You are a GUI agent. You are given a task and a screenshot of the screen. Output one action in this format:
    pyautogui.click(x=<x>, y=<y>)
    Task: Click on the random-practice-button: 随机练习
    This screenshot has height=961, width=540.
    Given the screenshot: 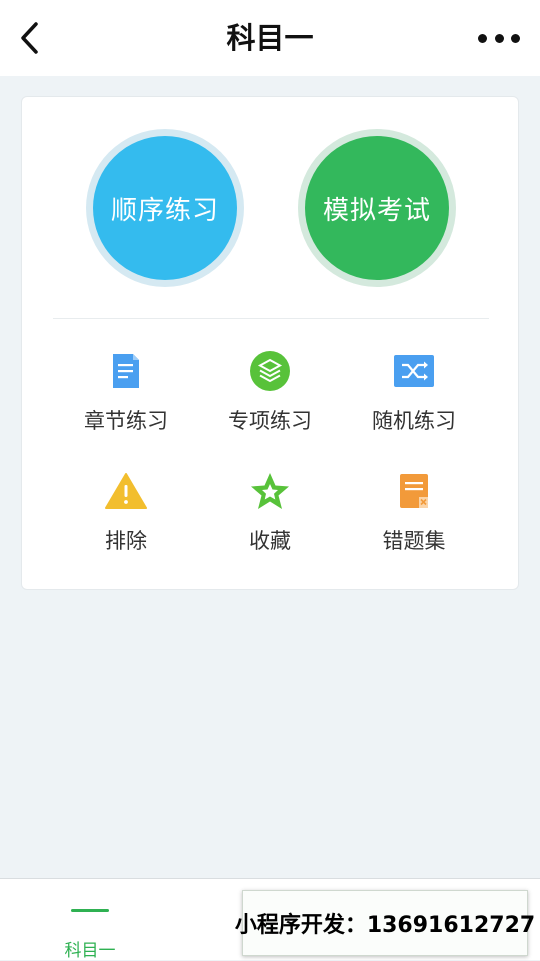 What is the action you would take?
    pyautogui.click(x=414, y=399)
    